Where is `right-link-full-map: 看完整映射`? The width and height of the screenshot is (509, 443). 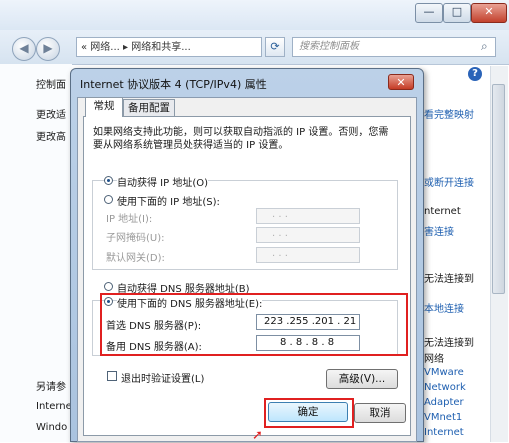 right-link-full-map: 看完整映射 is located at coordinates (449, 113).